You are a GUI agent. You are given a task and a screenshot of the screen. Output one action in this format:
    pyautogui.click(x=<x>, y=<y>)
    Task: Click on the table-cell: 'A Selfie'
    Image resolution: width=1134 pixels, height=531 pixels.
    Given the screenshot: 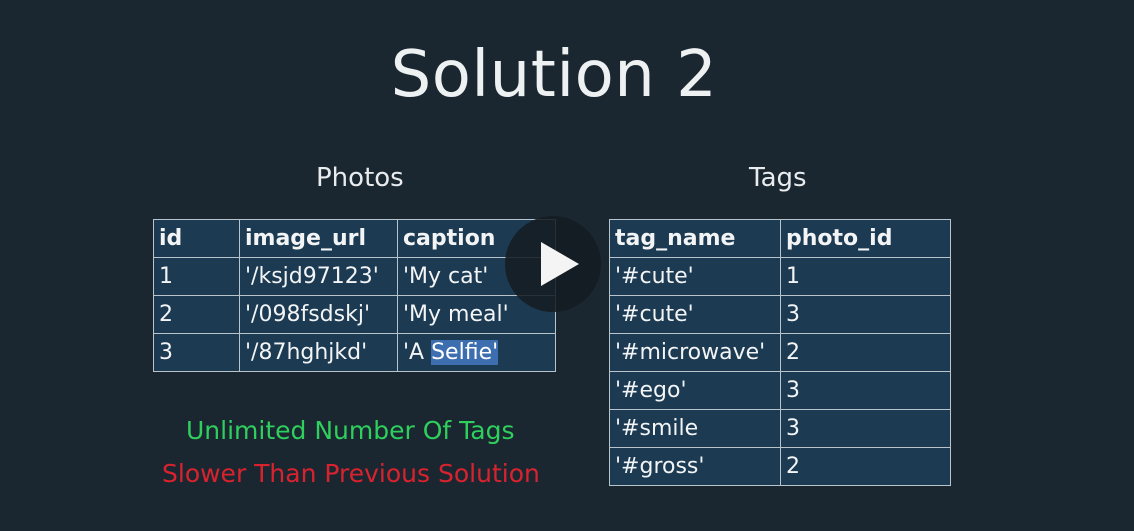 What is the action you would take?
    pyautogui.click(x=476, y=352)
    